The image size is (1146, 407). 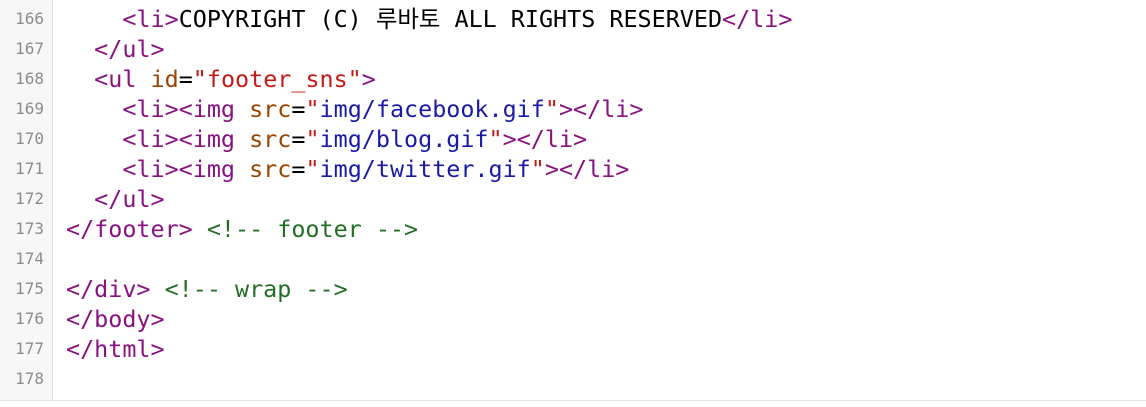 I want to click on token-val: img/twitter.gif, so click(x=425, y=169).